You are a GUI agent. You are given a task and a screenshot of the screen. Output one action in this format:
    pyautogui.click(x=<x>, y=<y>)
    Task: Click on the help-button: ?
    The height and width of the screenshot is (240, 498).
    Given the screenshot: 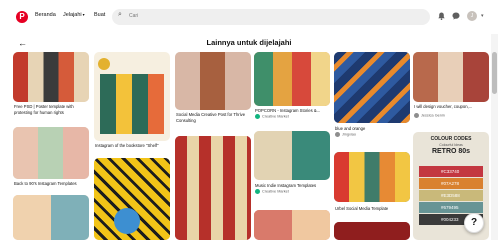 What is the action you would take?
    pyautogui.click(x=474, y=223)
    